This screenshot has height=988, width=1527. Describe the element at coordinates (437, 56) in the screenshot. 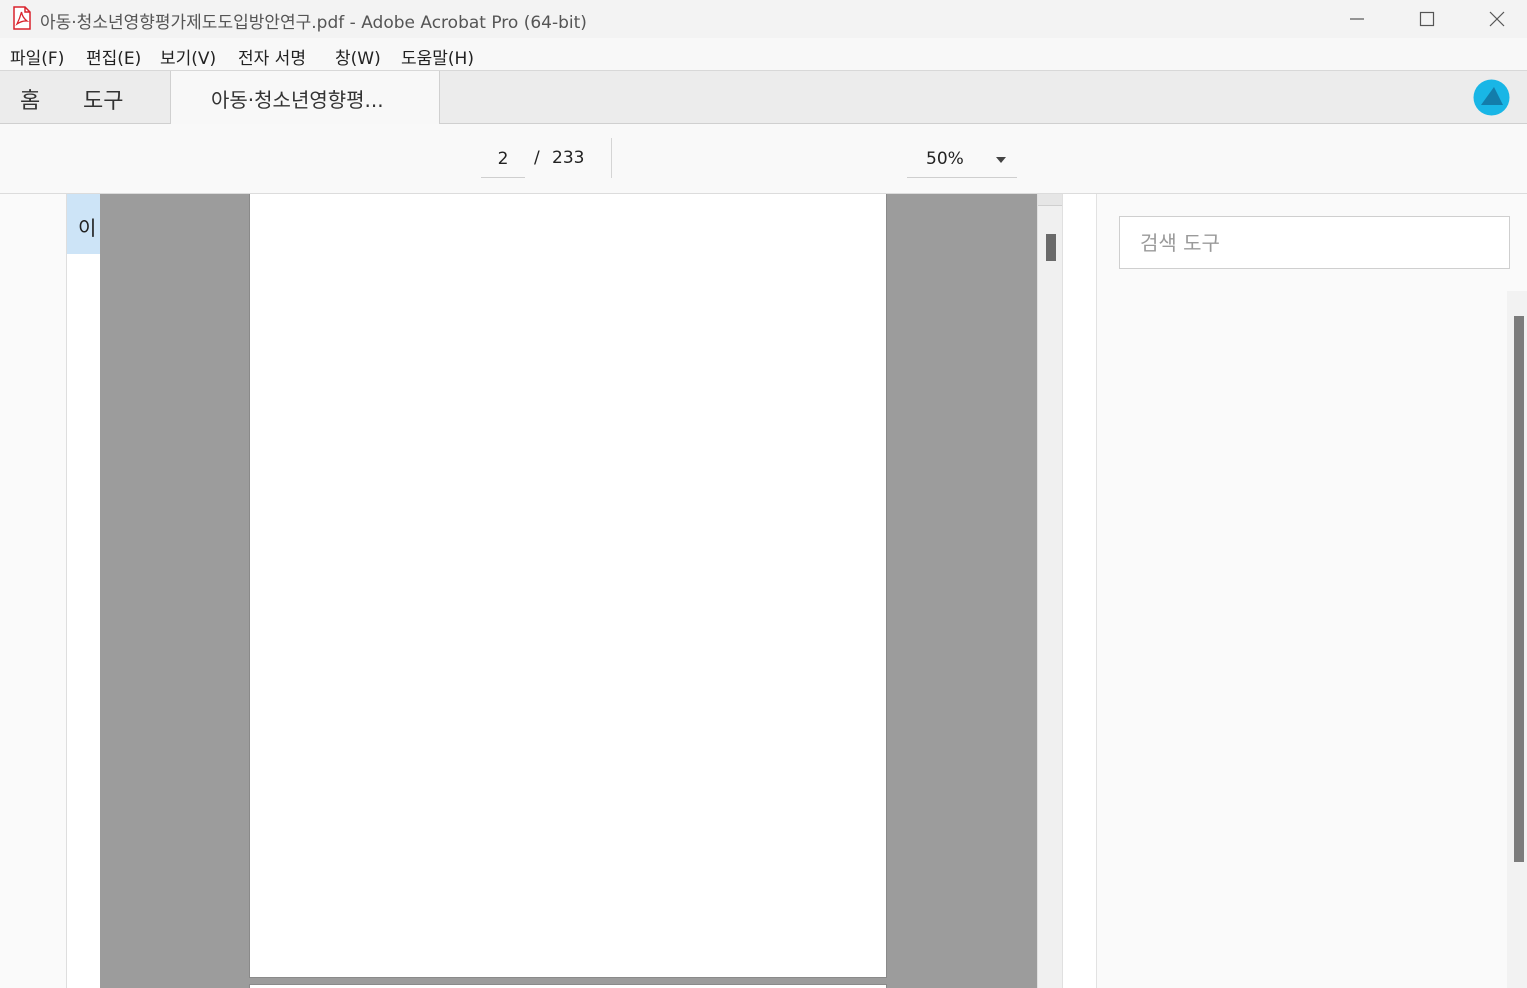

I see `menu-help: 도움말(H)` at that location.